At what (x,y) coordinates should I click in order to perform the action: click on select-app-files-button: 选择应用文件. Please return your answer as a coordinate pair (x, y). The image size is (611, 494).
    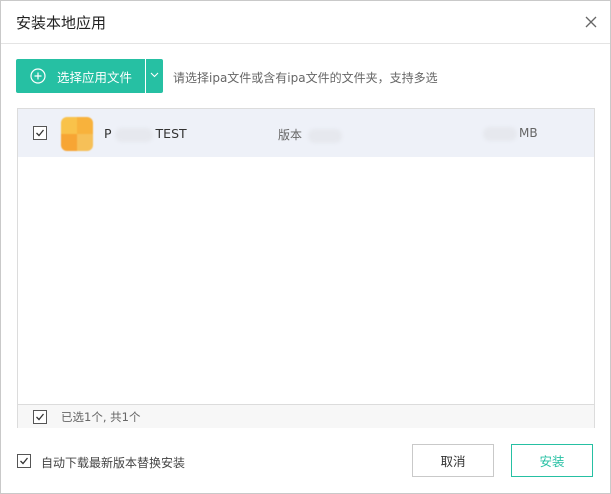
    Looking at the image, I should click on (80, 76).